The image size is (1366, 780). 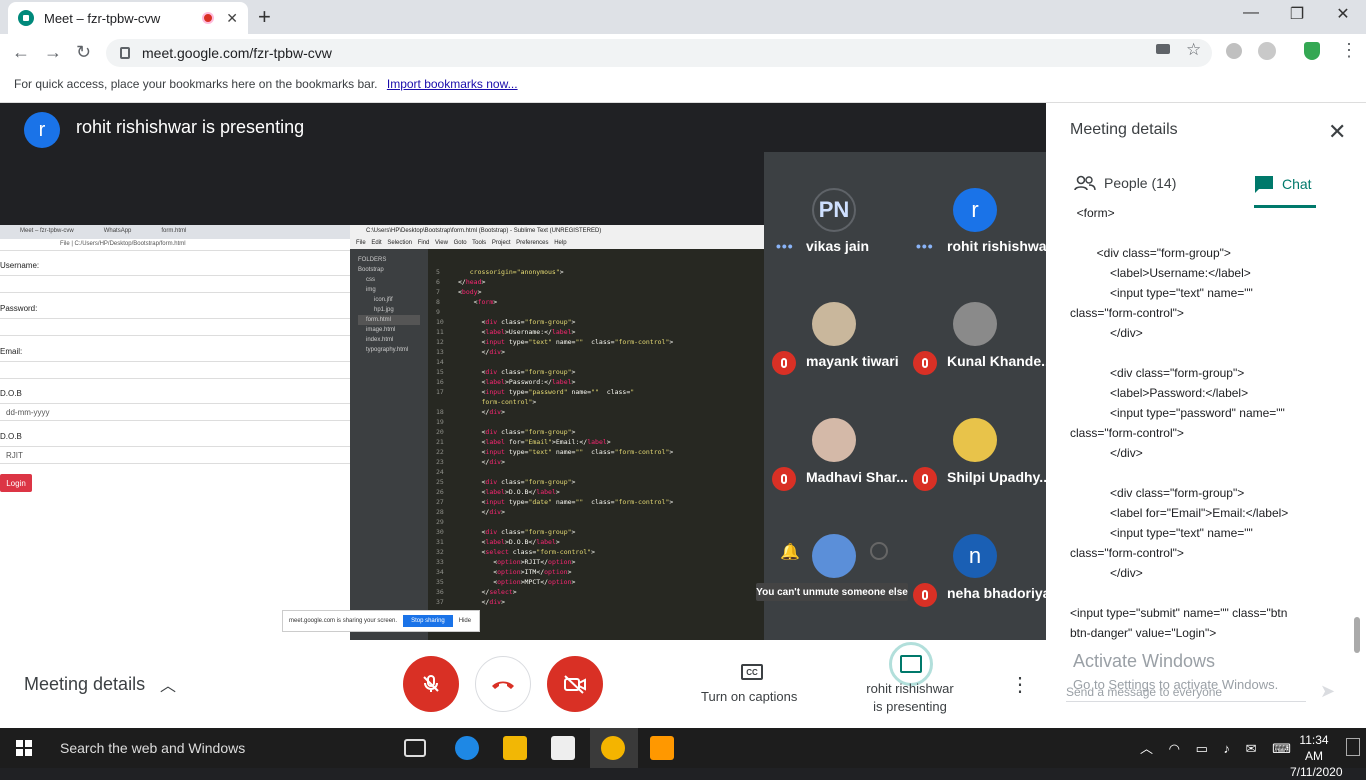 I want to click on sharing-notice-text: meet.google.com is sharing your screen., so click(x=343, y=621).